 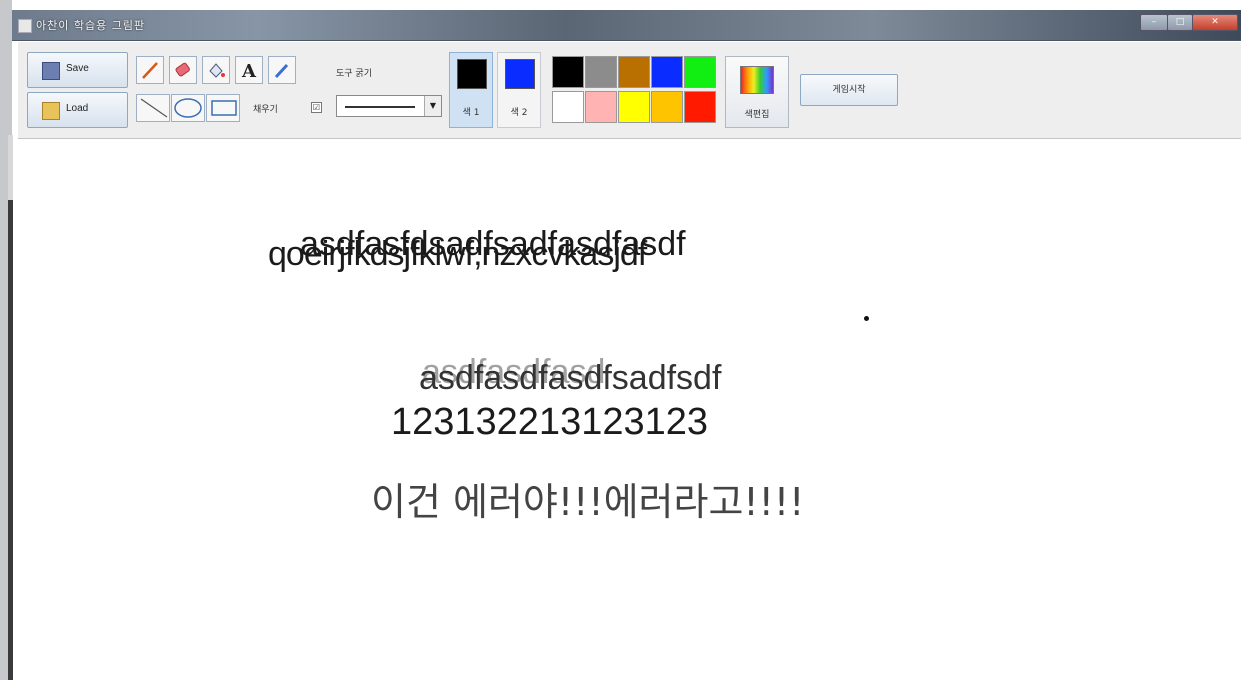 What do you see at coordinates (10, 167) in the screenshot?
I see `window-left-frame-light` at bounding box center [10, 167].